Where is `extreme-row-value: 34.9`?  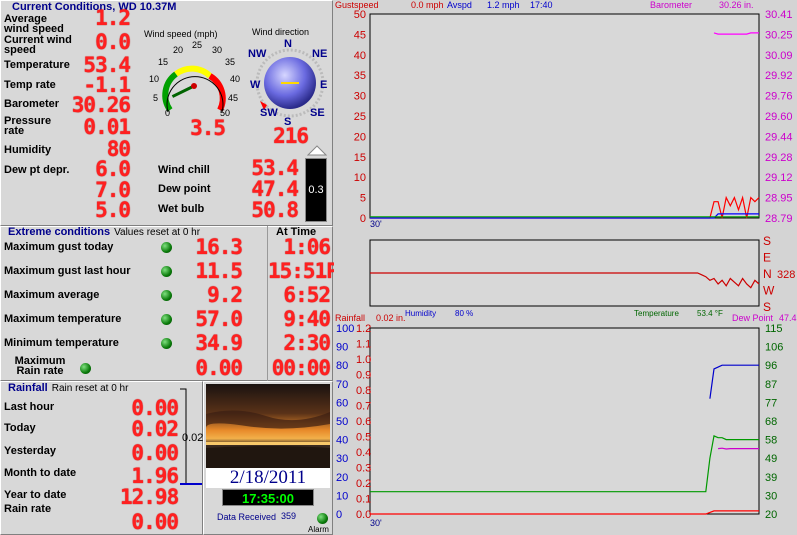
extreme-row-value: 34.9 is located at coordinates (219, 343).